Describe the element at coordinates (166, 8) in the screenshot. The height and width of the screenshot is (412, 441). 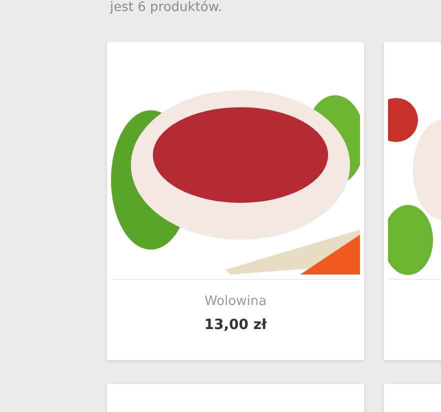
I see `product-count-text: jest 6 produktów.` at that location.